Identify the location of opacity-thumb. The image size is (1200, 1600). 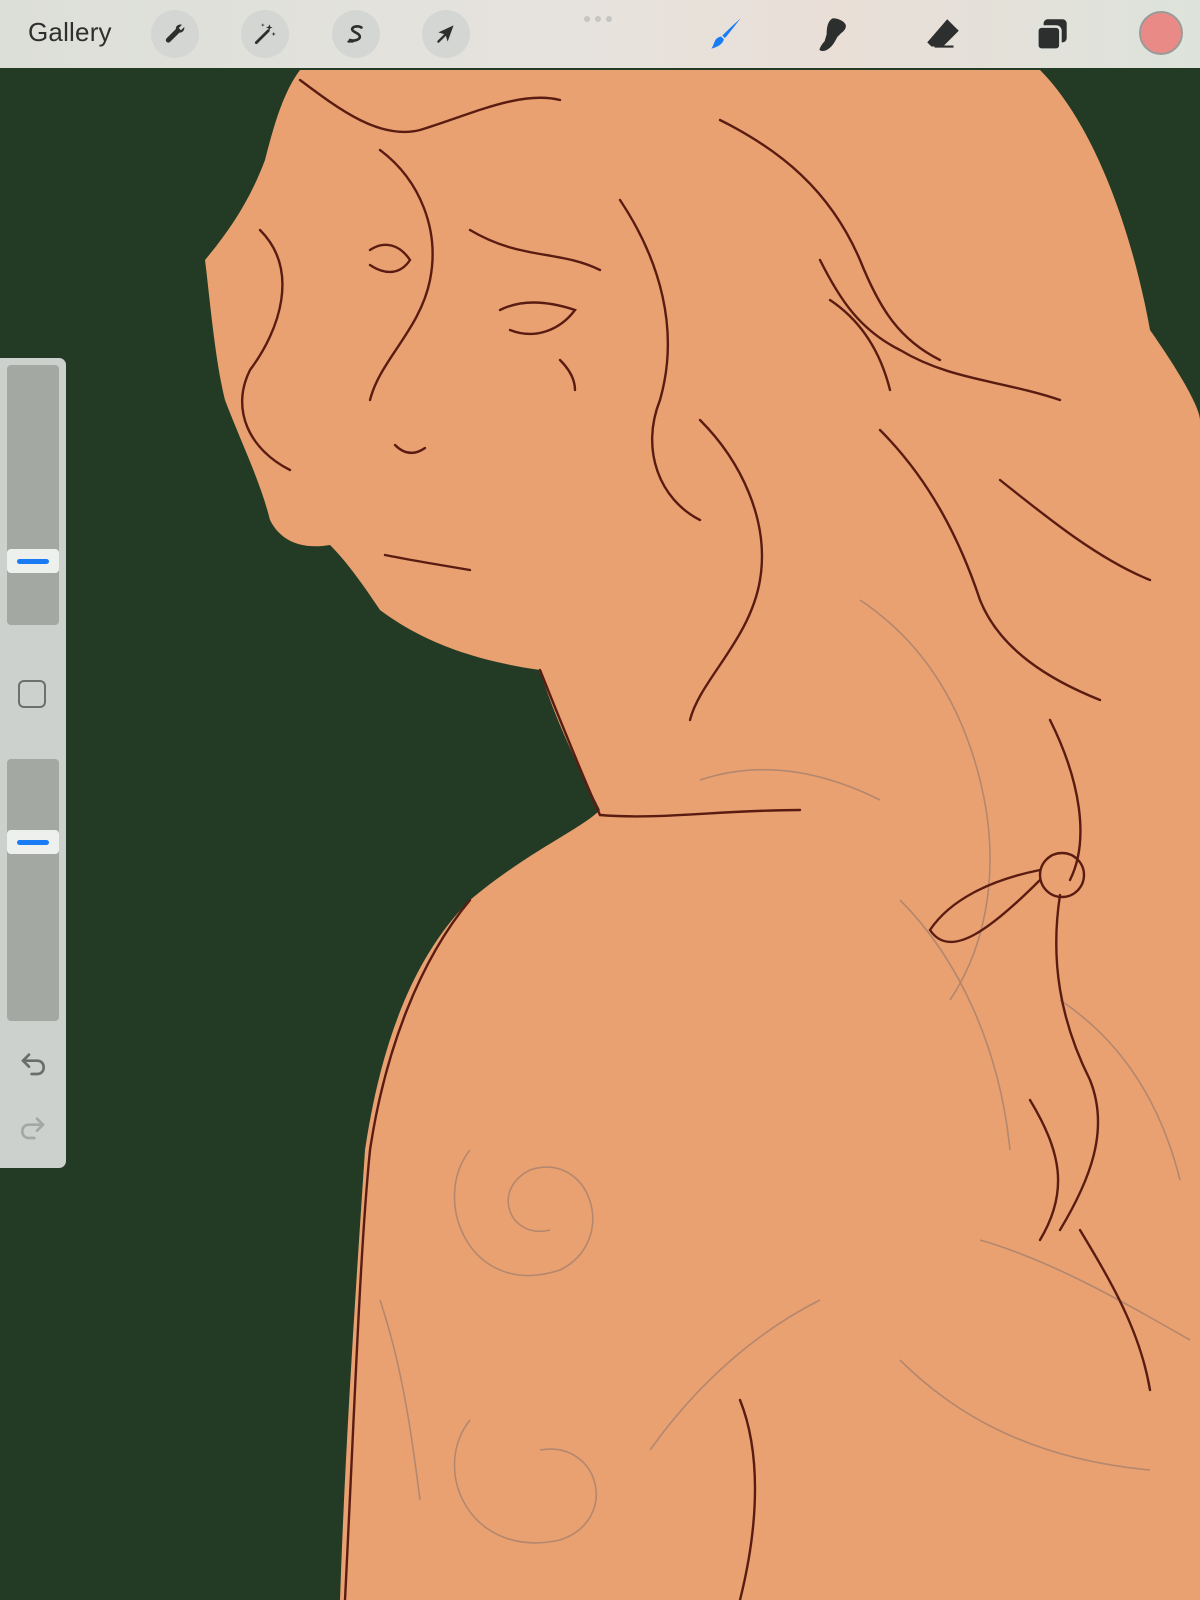
(33, 842).